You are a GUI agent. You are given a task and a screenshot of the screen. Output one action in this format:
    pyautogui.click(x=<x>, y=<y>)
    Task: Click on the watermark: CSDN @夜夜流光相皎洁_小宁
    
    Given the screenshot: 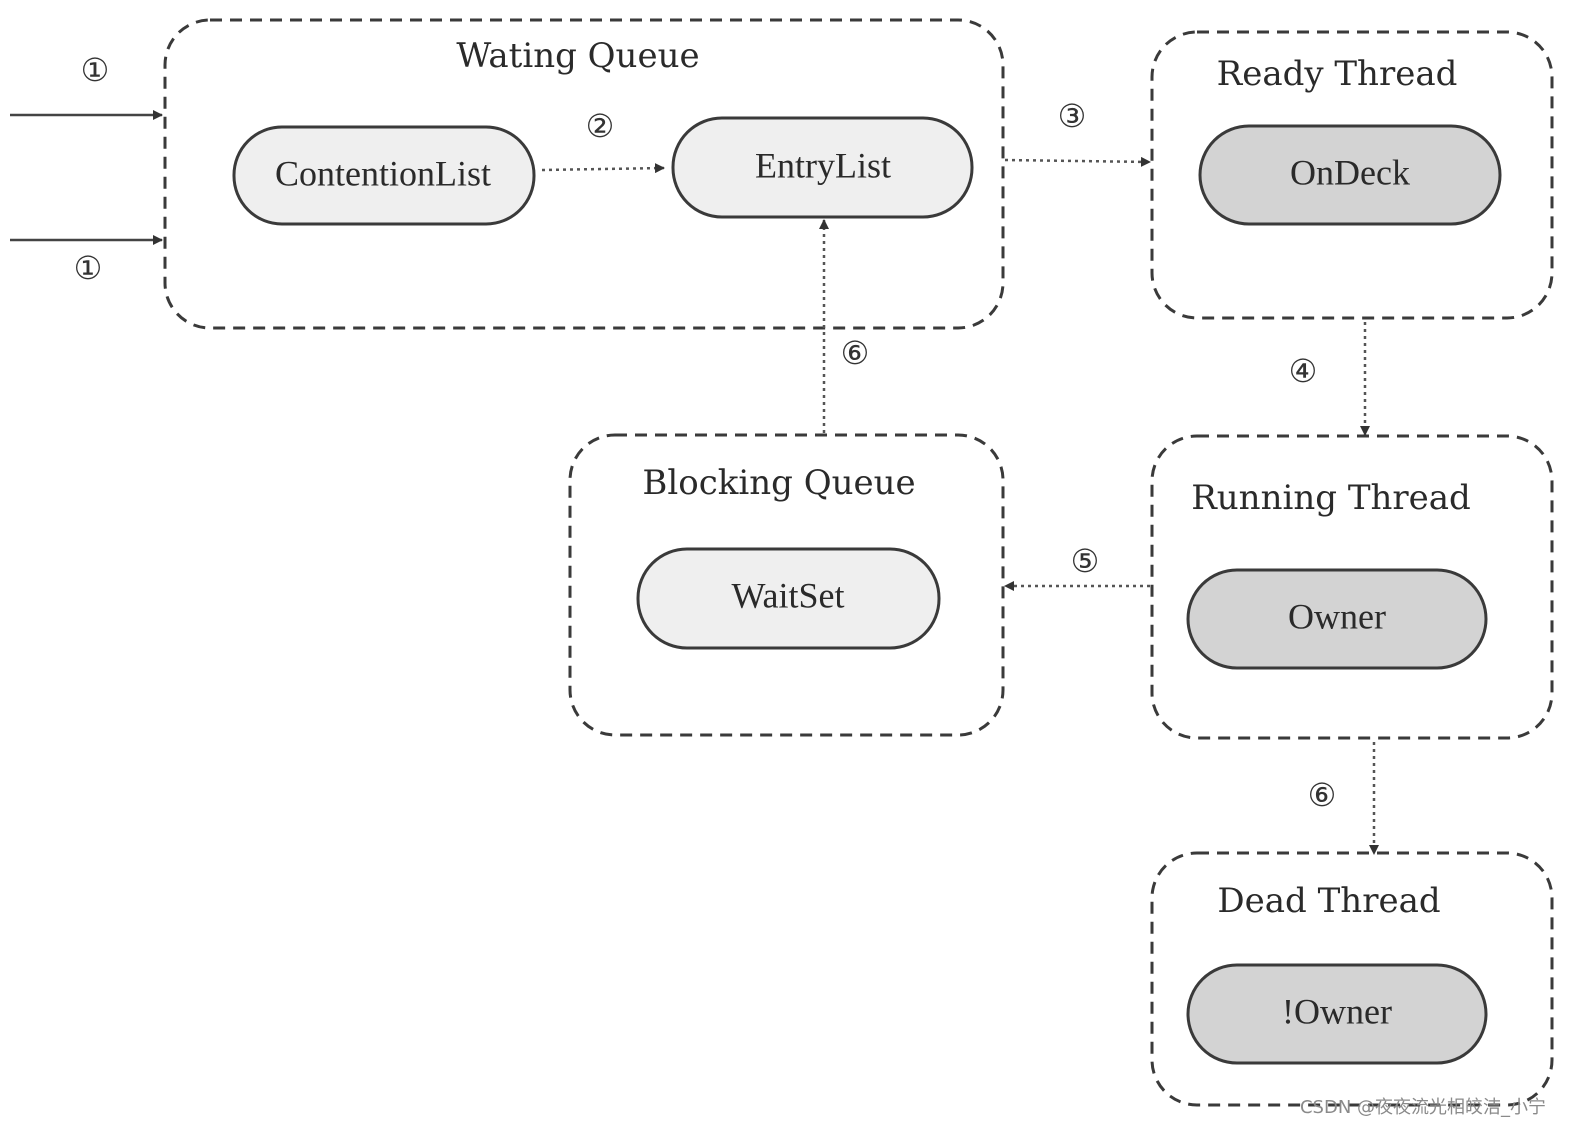 What is the action you would take?
    pyautogui.click(x=1423, y=1107)
    